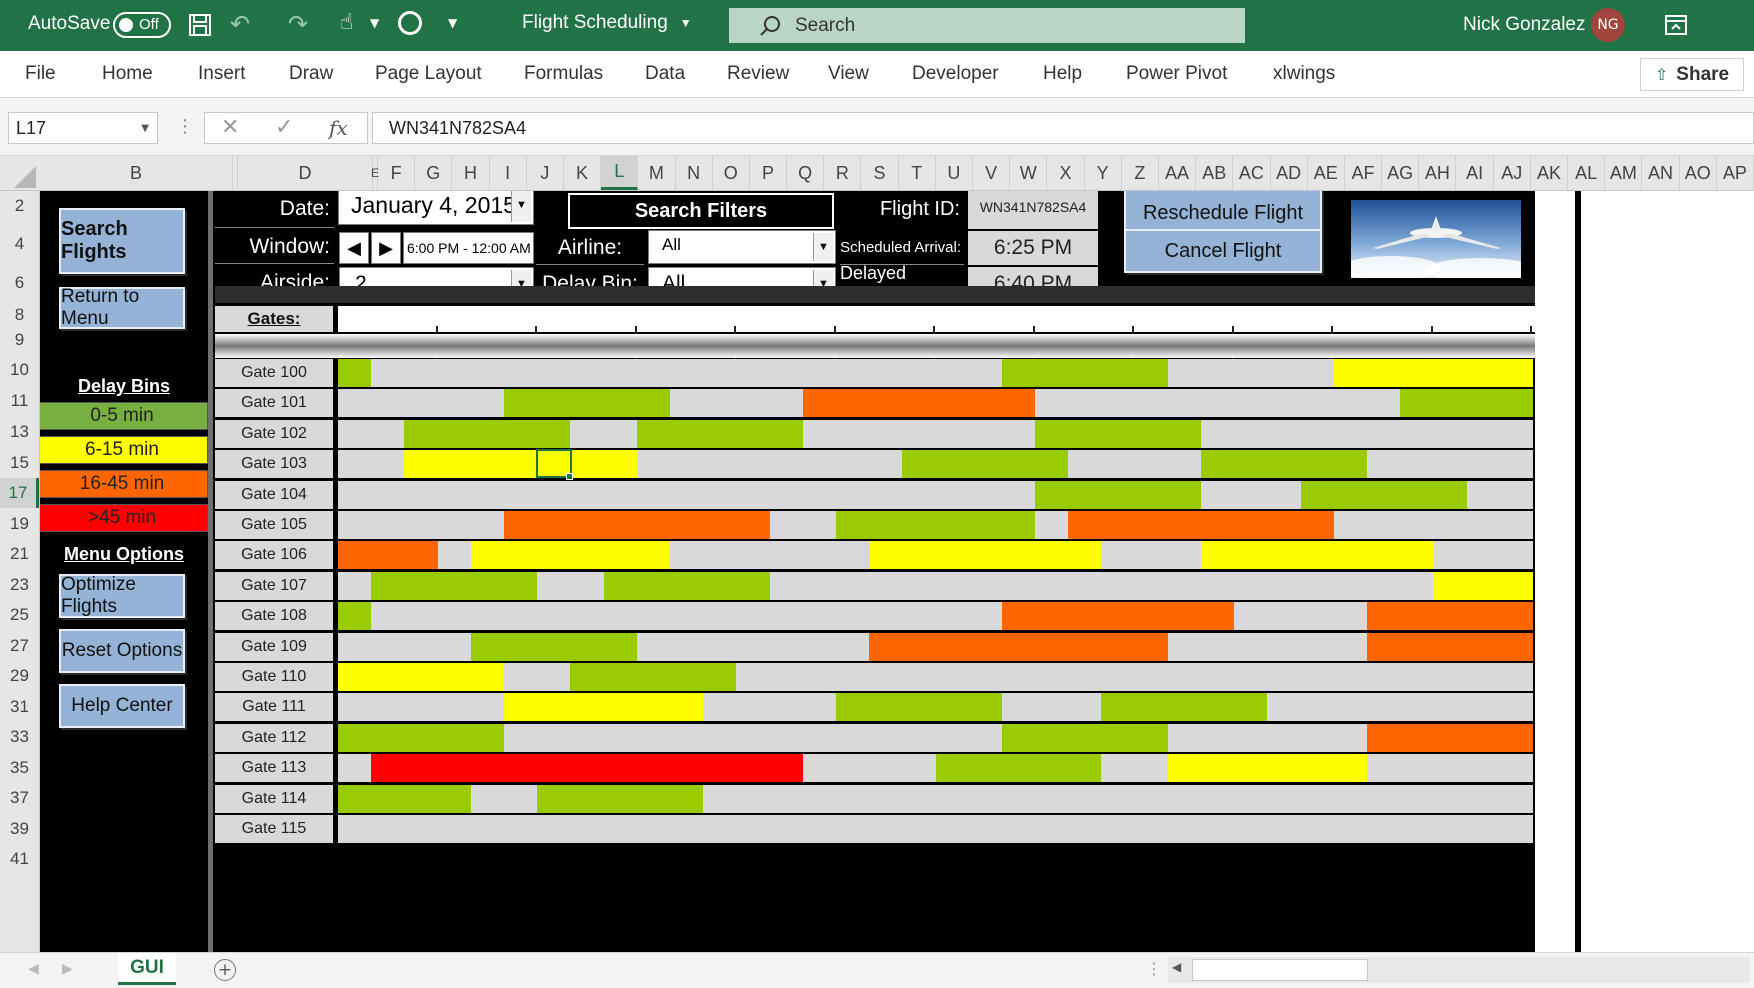 The image size is (1754, 988). I want to click on row-header-8: 8, so click(19, 315).